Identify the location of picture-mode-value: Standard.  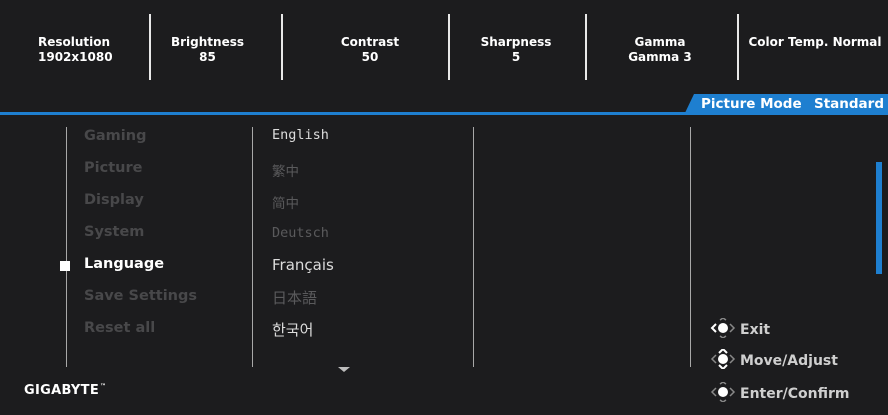
(849, 104).